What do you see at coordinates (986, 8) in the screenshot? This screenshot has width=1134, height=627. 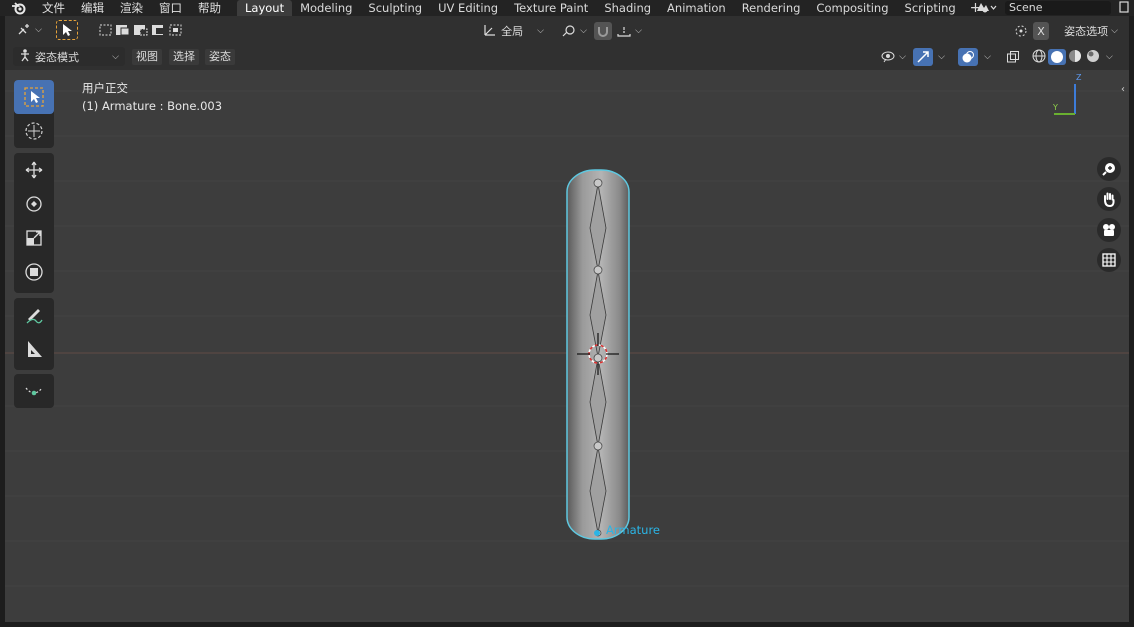 I see `scene-icon` at bounding box center [986, 8].